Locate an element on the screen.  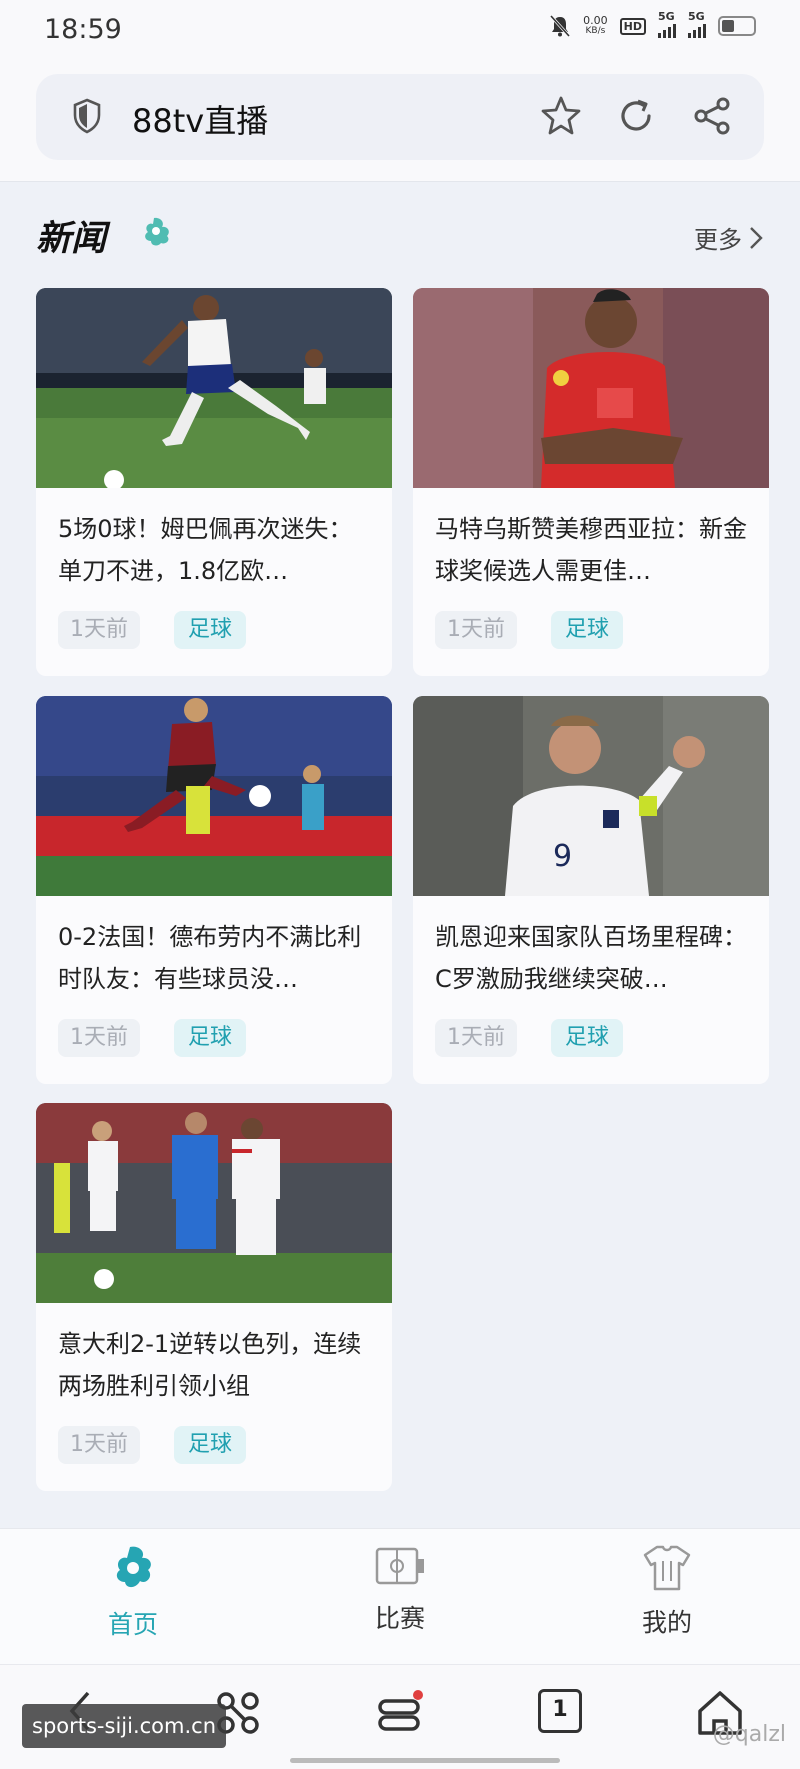
more-link: 更多 is located at coordinates (729, 237).